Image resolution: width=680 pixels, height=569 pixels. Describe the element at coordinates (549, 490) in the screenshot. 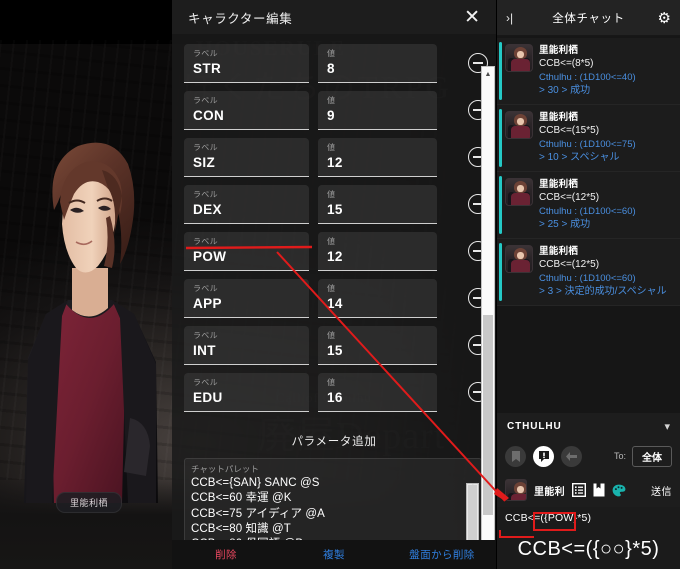

I see `sender-name: 里能利` at that location.